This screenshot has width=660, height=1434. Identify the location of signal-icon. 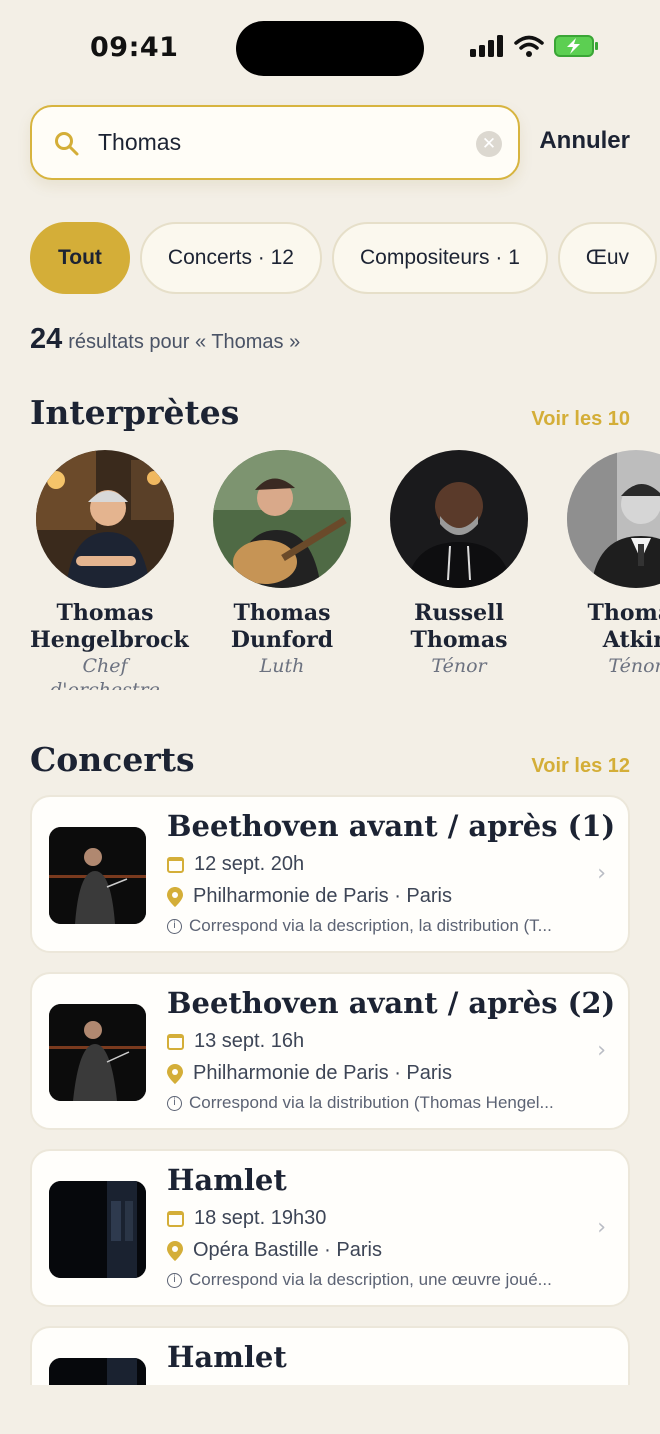
(486, 46).